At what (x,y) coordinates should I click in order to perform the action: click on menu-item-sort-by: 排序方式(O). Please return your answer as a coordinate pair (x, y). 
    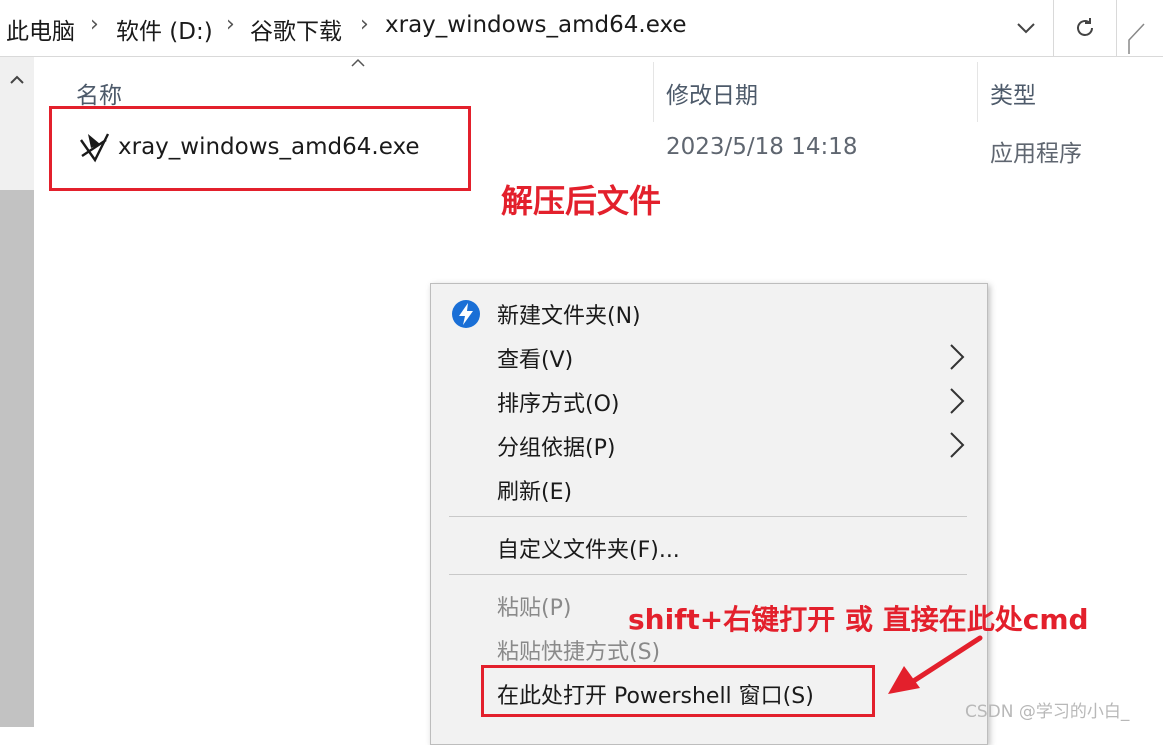
    Looking at the image, I should click on (709, 400).